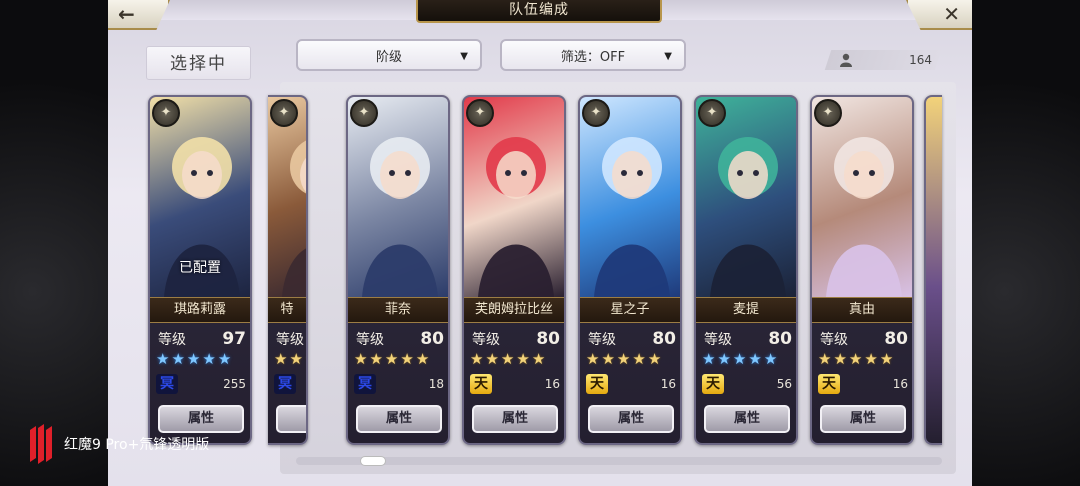 The height and width of the screenshot is (486, 1080). What do you see at coordinates (933, 270) in the screenshot?
I see `unit-card-partial` at bounding box center [933, 270].